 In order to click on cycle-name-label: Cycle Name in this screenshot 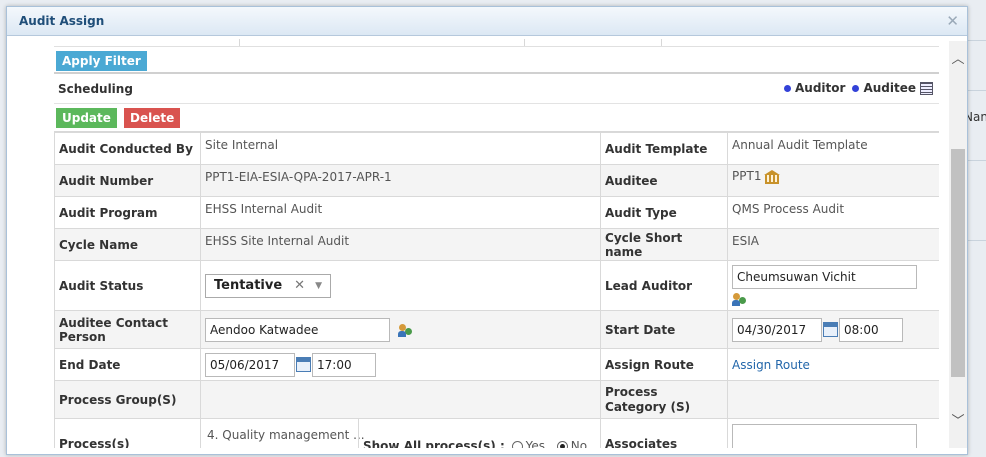, I will do `click(127, 244)`.